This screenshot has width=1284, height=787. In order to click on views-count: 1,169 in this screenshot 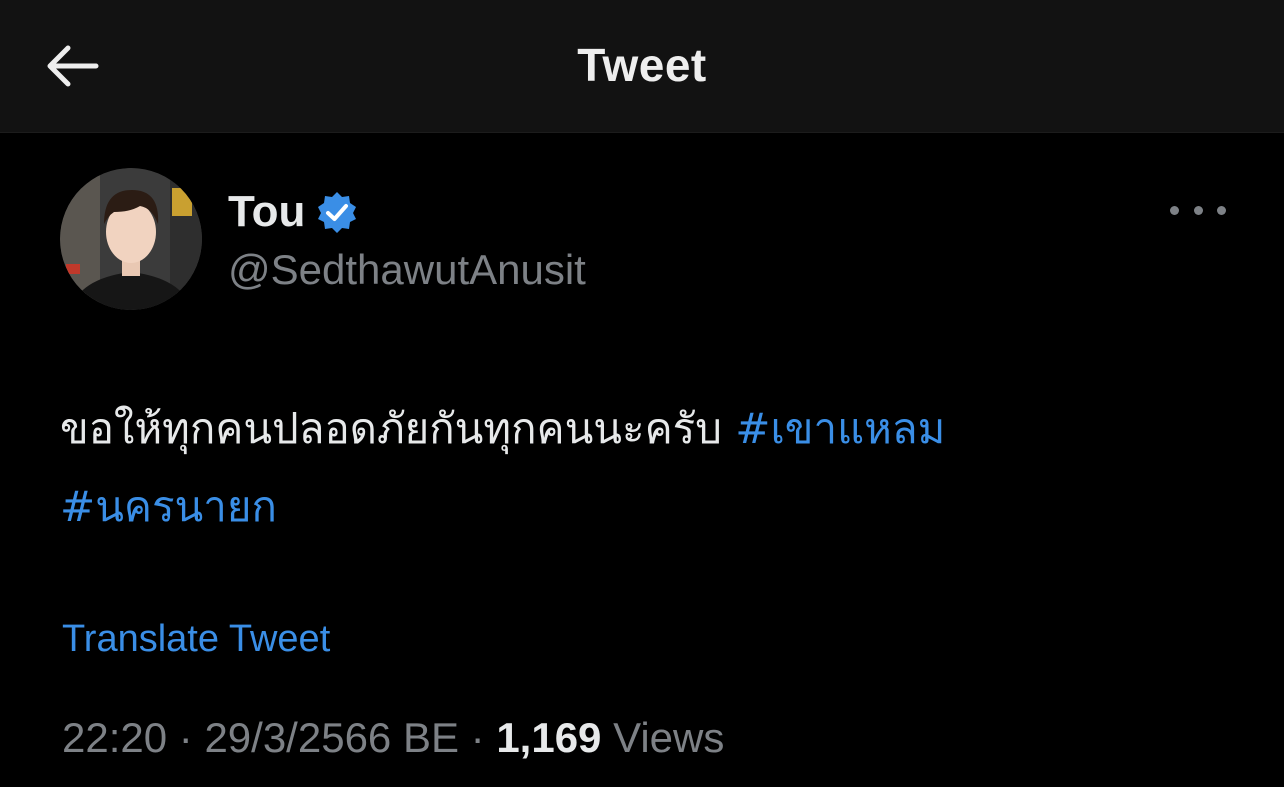, I will do `click(549, 737)`.